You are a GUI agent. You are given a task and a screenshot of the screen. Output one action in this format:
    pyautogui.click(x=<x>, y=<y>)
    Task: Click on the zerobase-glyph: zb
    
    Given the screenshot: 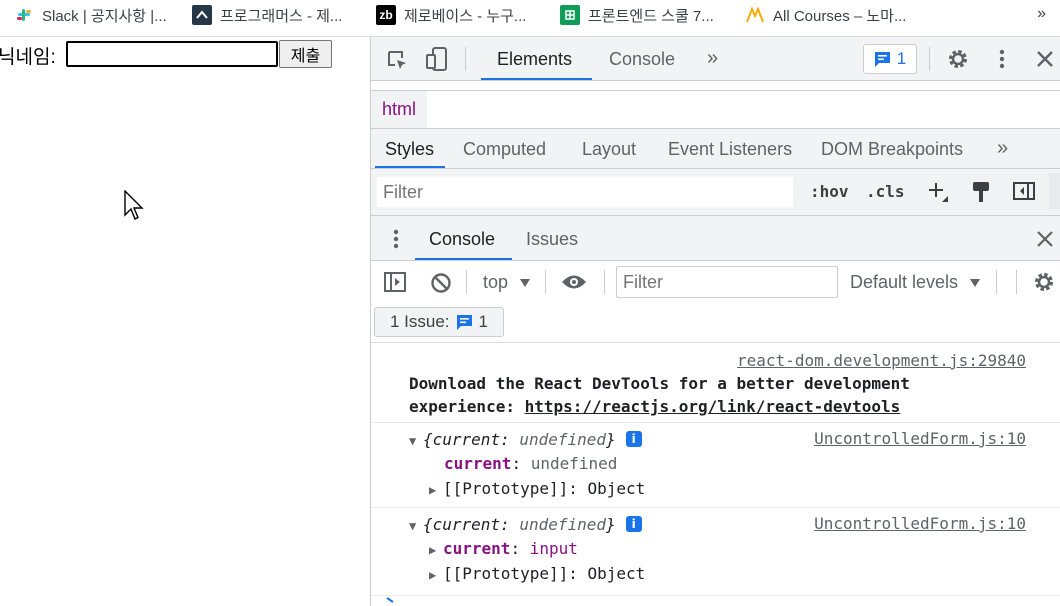 What is the action you would take?
    pyautogui.click(x=386, y=15)
    